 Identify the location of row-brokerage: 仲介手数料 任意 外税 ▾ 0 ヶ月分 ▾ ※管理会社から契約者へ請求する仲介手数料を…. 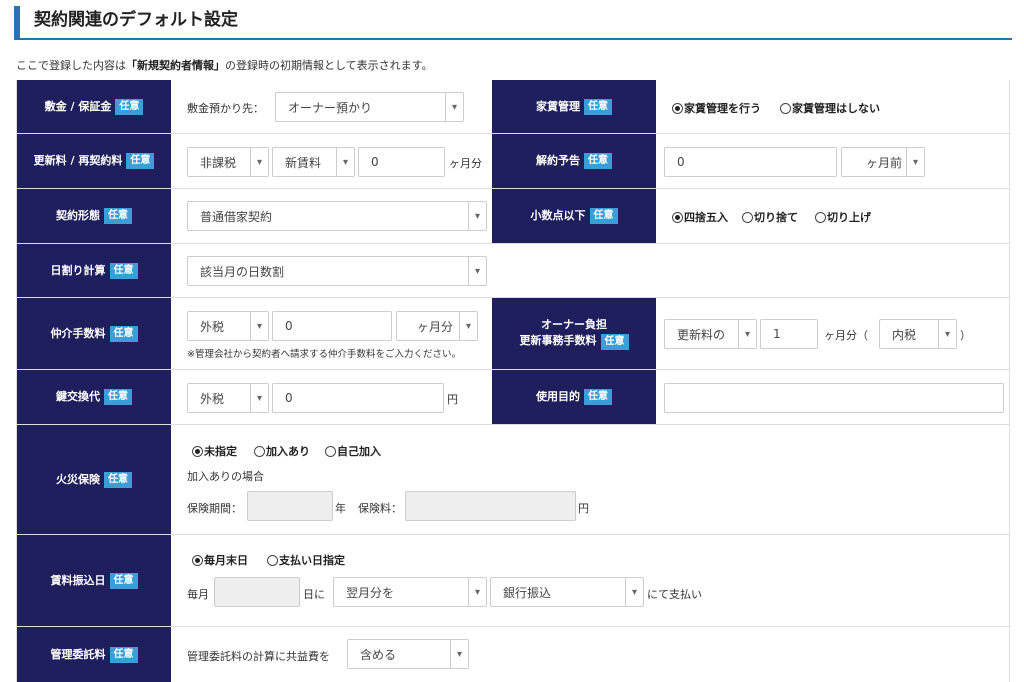
(513, 334).